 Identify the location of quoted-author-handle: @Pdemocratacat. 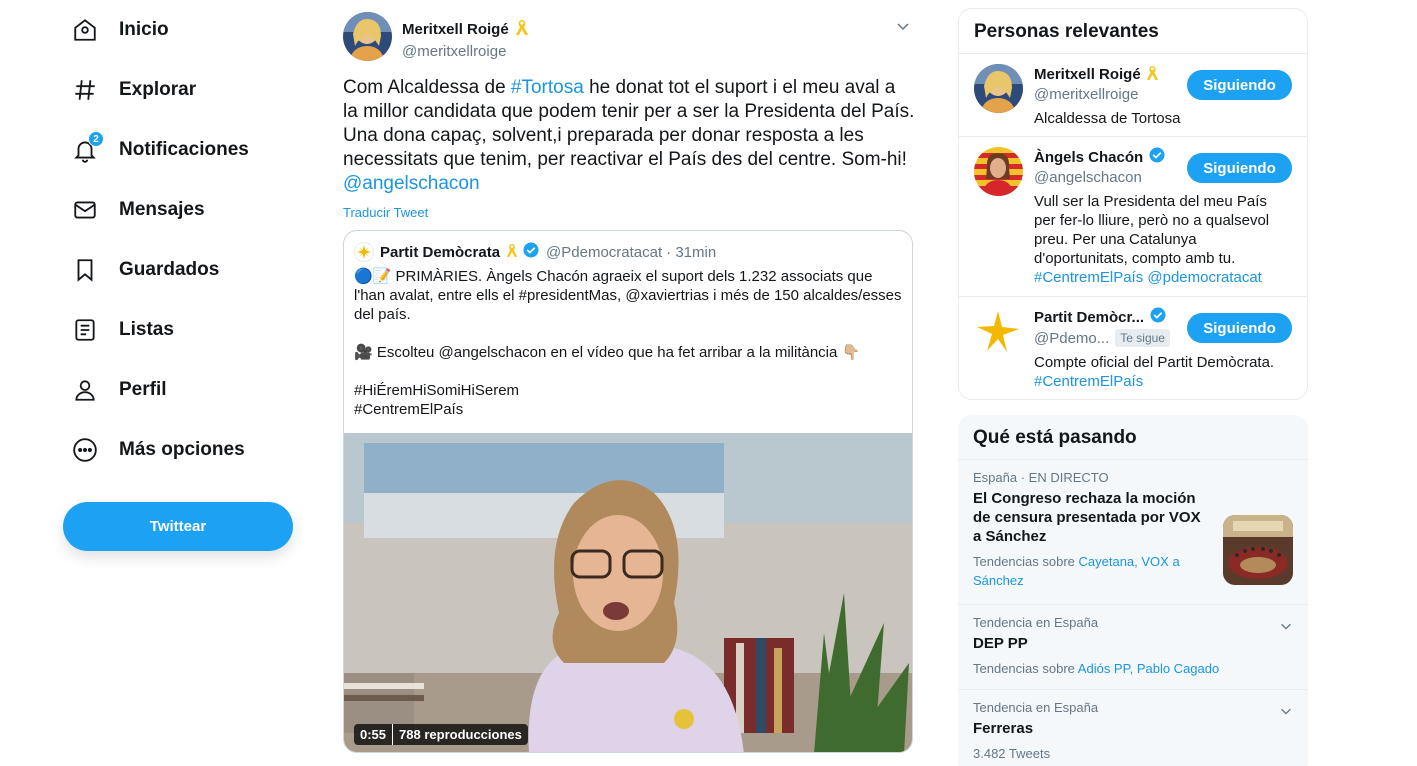
(604, 252).